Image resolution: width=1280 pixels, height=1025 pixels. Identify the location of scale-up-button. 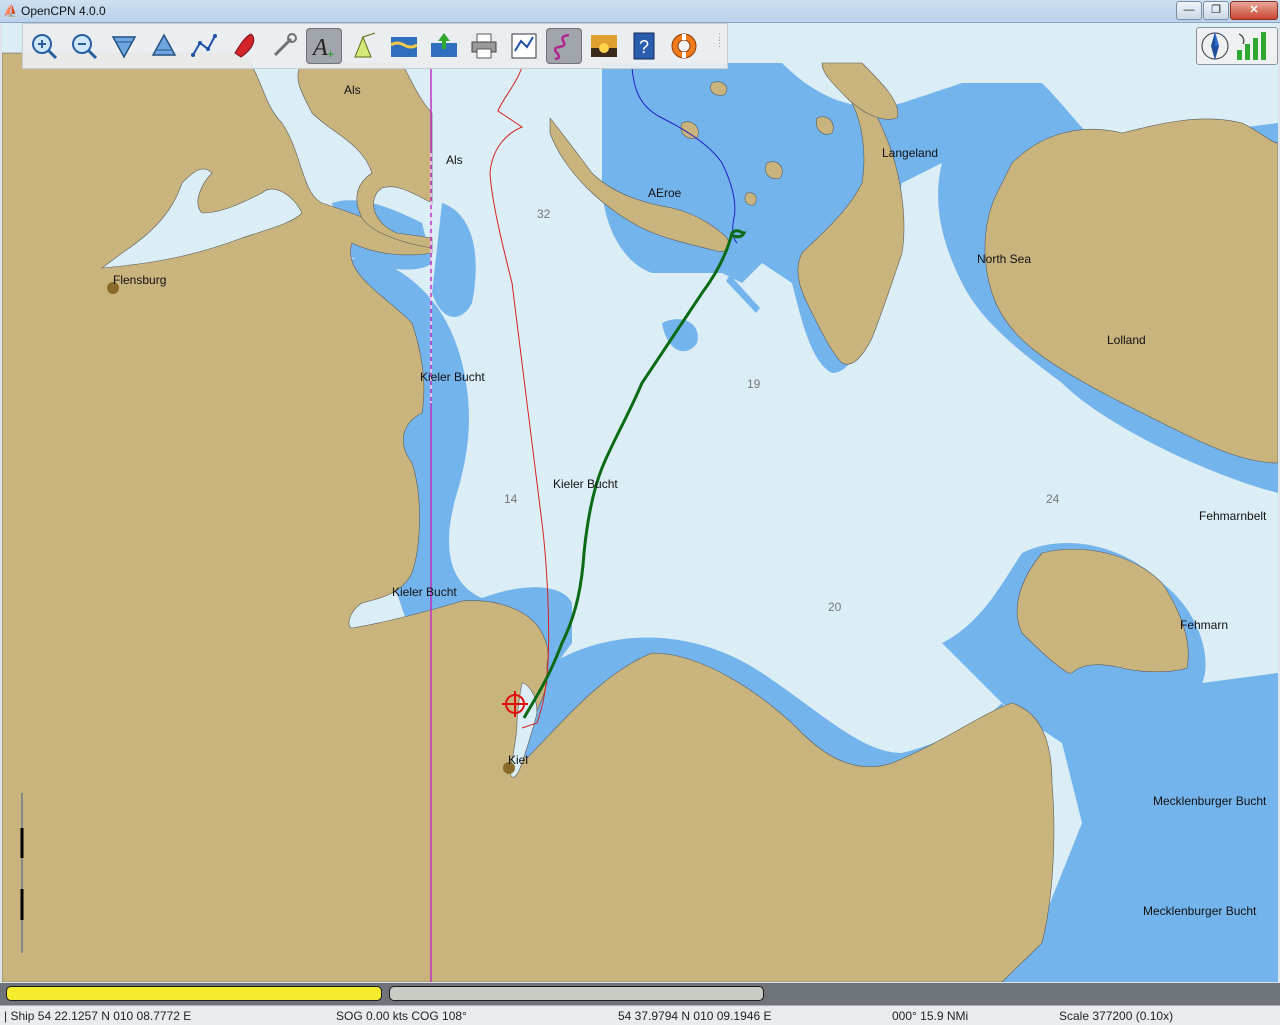
(164, 46).